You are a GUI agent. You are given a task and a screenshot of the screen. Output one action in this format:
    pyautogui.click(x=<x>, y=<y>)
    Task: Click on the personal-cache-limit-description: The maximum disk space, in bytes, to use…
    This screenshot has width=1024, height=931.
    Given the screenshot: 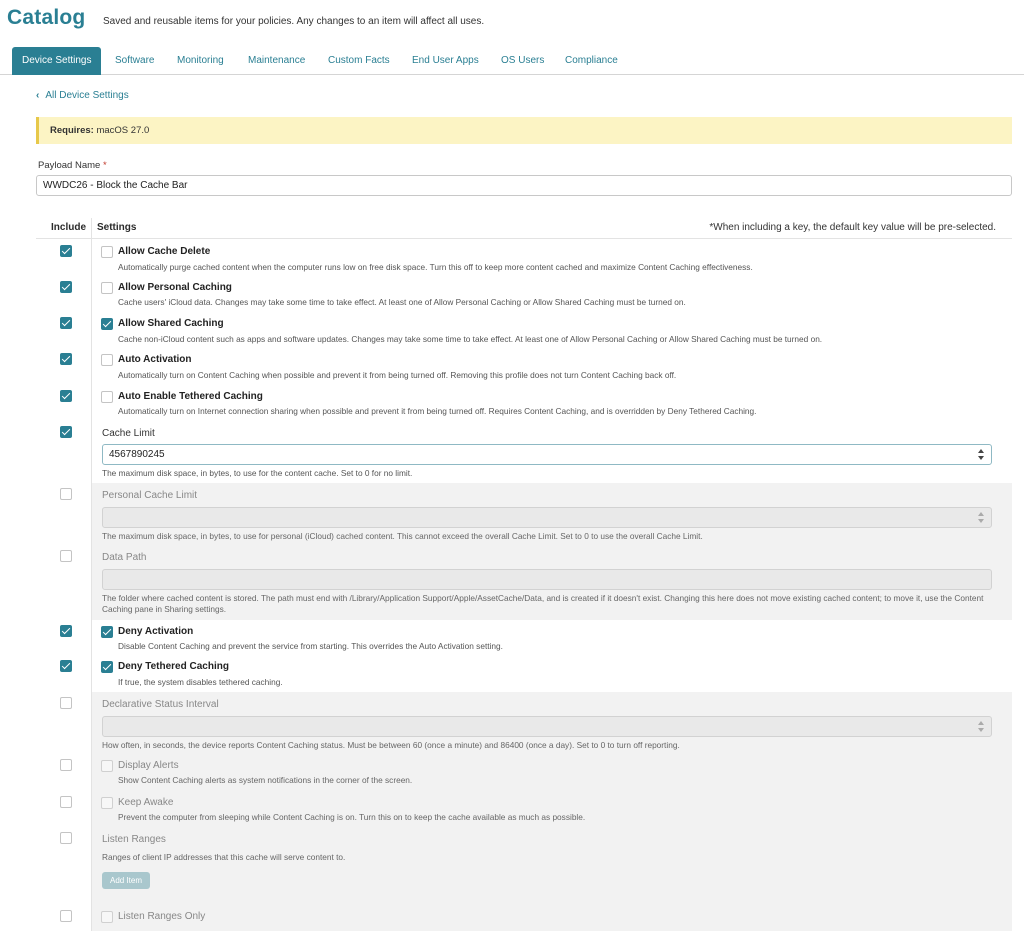 What is the action you would take?
    pyautogui.click(x=402, y=536)
    